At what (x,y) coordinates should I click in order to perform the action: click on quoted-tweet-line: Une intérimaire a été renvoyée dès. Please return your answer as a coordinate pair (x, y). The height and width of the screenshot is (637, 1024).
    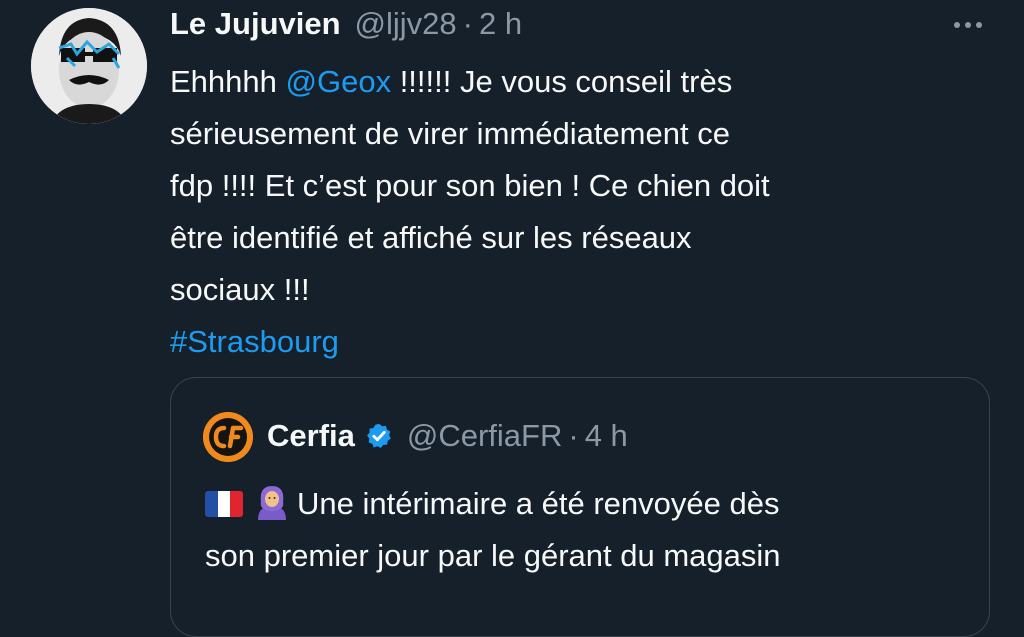
    Looking at the image, I should click on (590, 504).